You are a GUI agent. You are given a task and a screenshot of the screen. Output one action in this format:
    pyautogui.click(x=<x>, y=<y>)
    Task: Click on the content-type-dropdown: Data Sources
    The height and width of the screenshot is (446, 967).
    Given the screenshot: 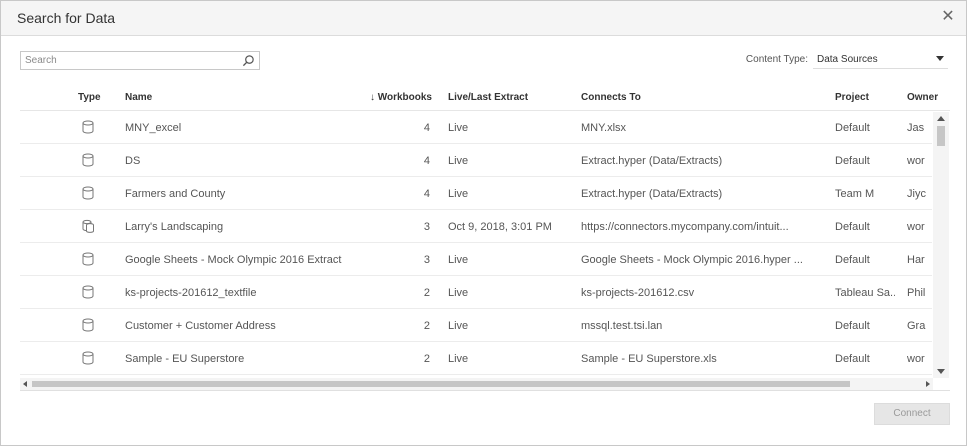 What is the action you would take?
    pyautogui.click(x=880, y=60)
    